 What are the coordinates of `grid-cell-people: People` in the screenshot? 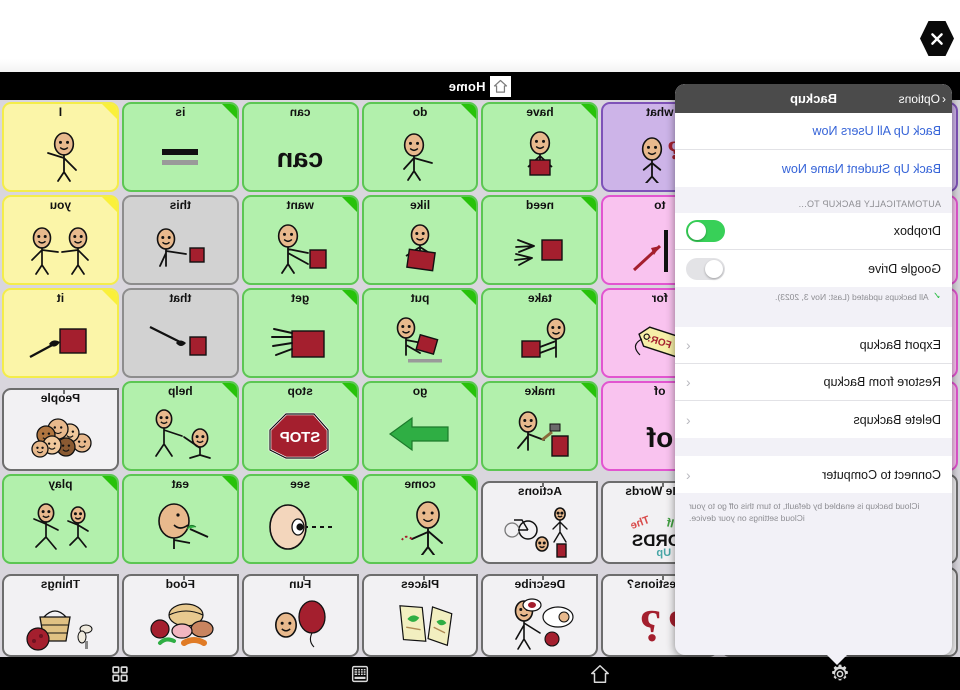 It's located at (60, 429).